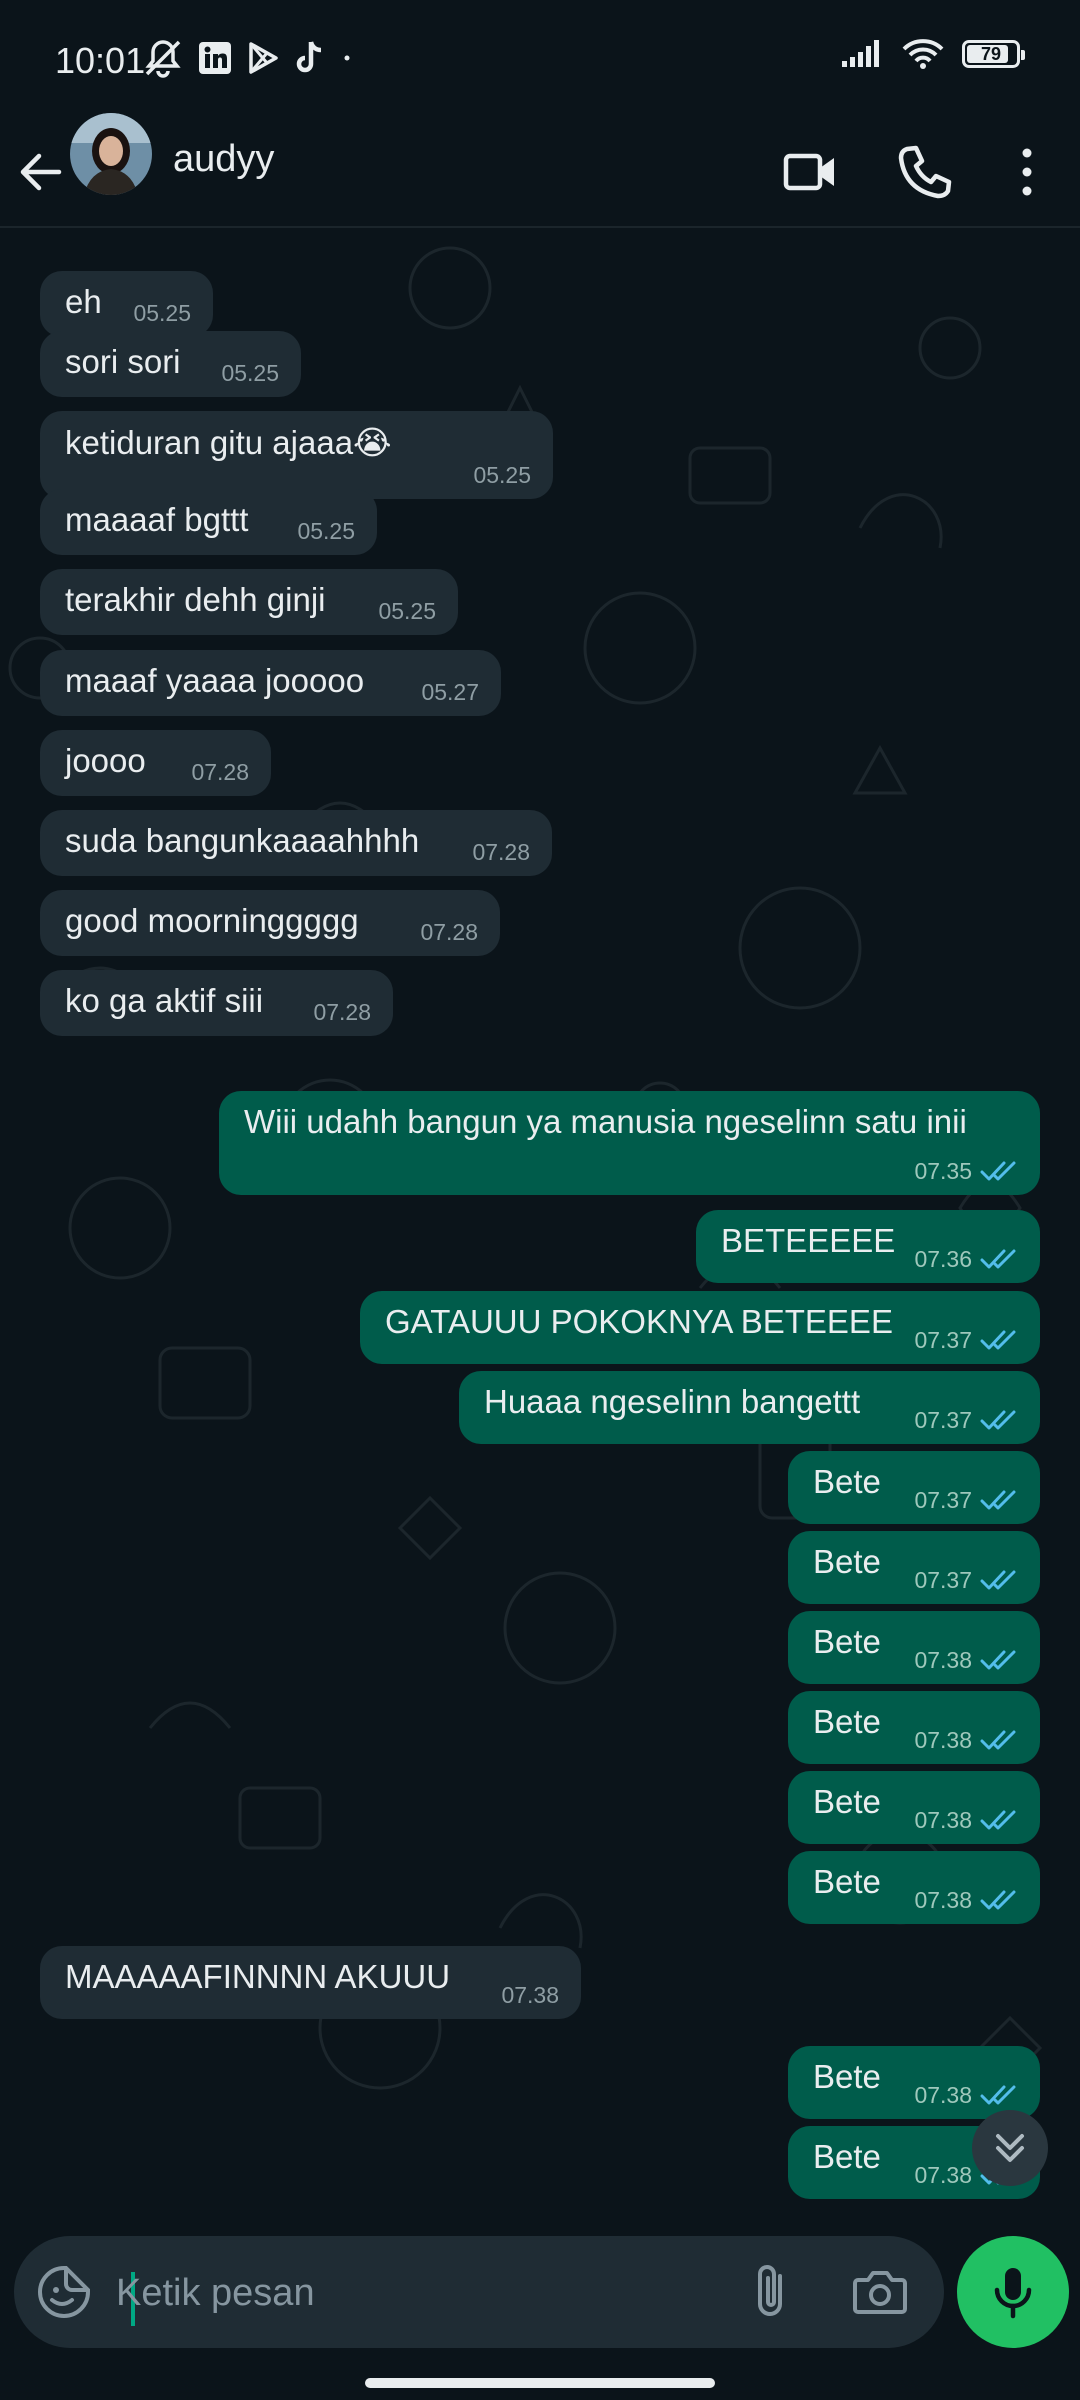 The height and width of the screenshot is (2400, 1080). Describe the element at coordinates (347, 58) in the screenshot. I see `dot-icon` at that location.